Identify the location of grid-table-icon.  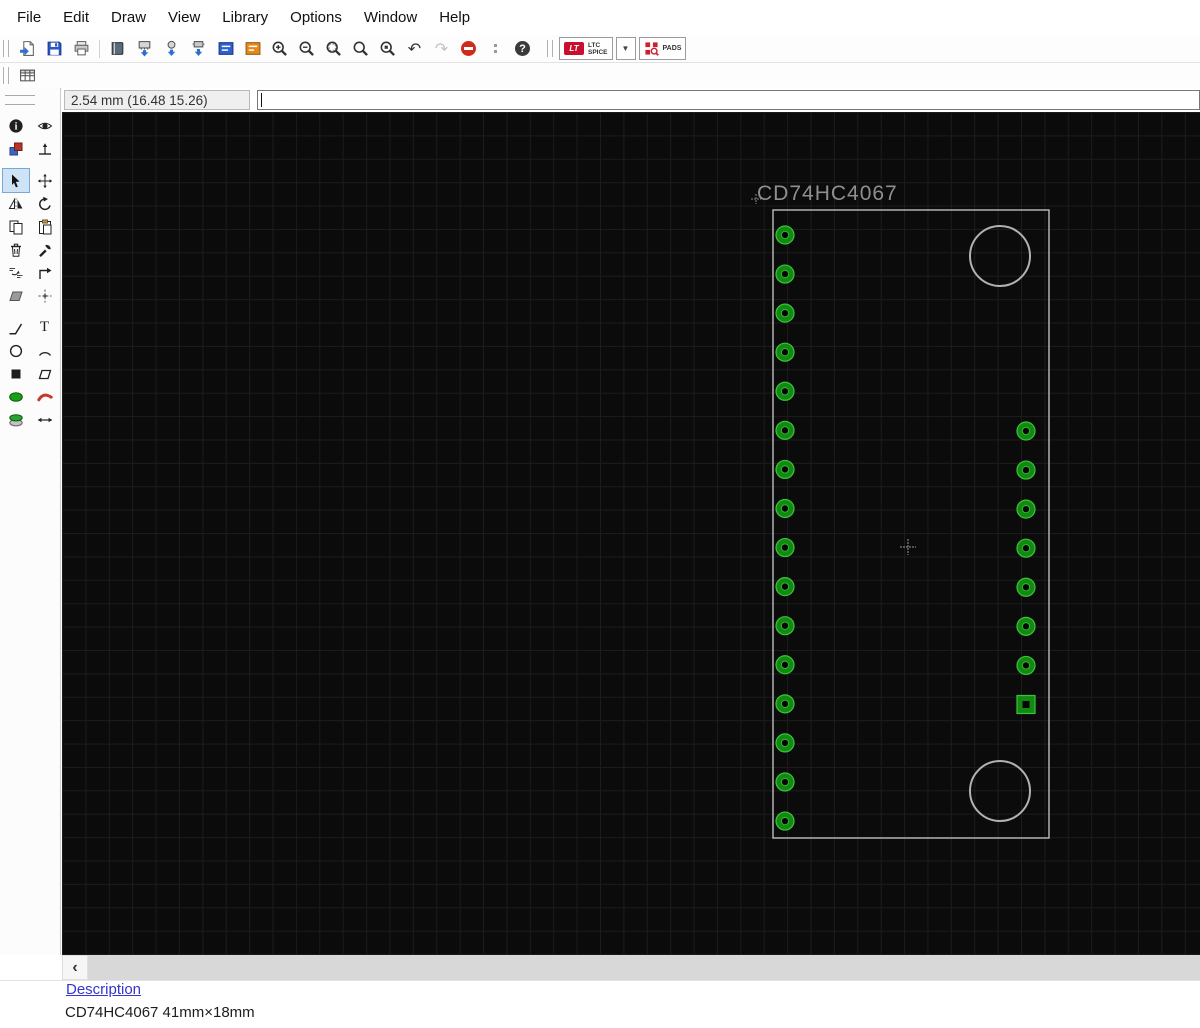
(27, 75).